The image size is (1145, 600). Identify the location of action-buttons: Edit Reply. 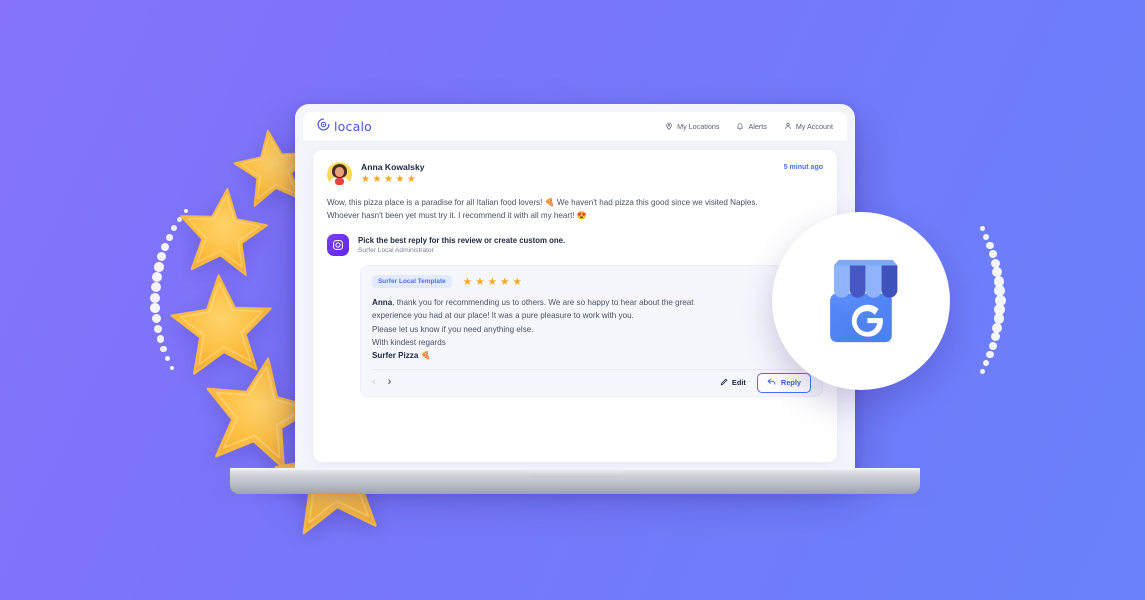
(765, 382).